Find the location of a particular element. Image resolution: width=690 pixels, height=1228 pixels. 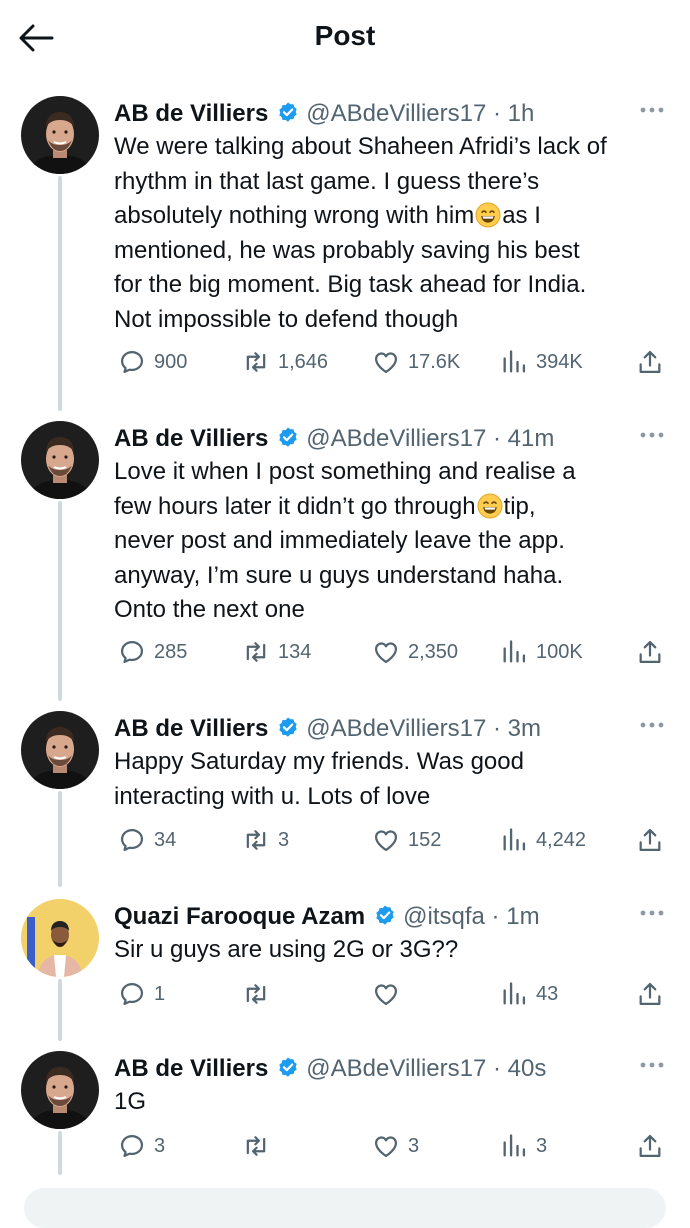

reply-button: 3 is located at coordinates (141, 1146).